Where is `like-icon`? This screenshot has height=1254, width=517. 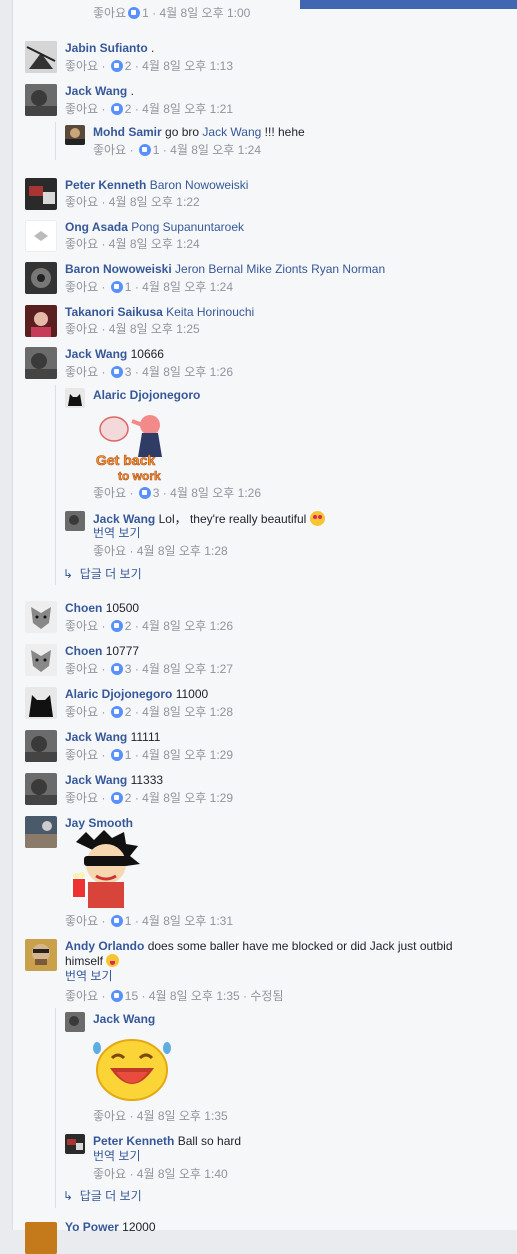
like-icon is located at coordinates (116, 669).